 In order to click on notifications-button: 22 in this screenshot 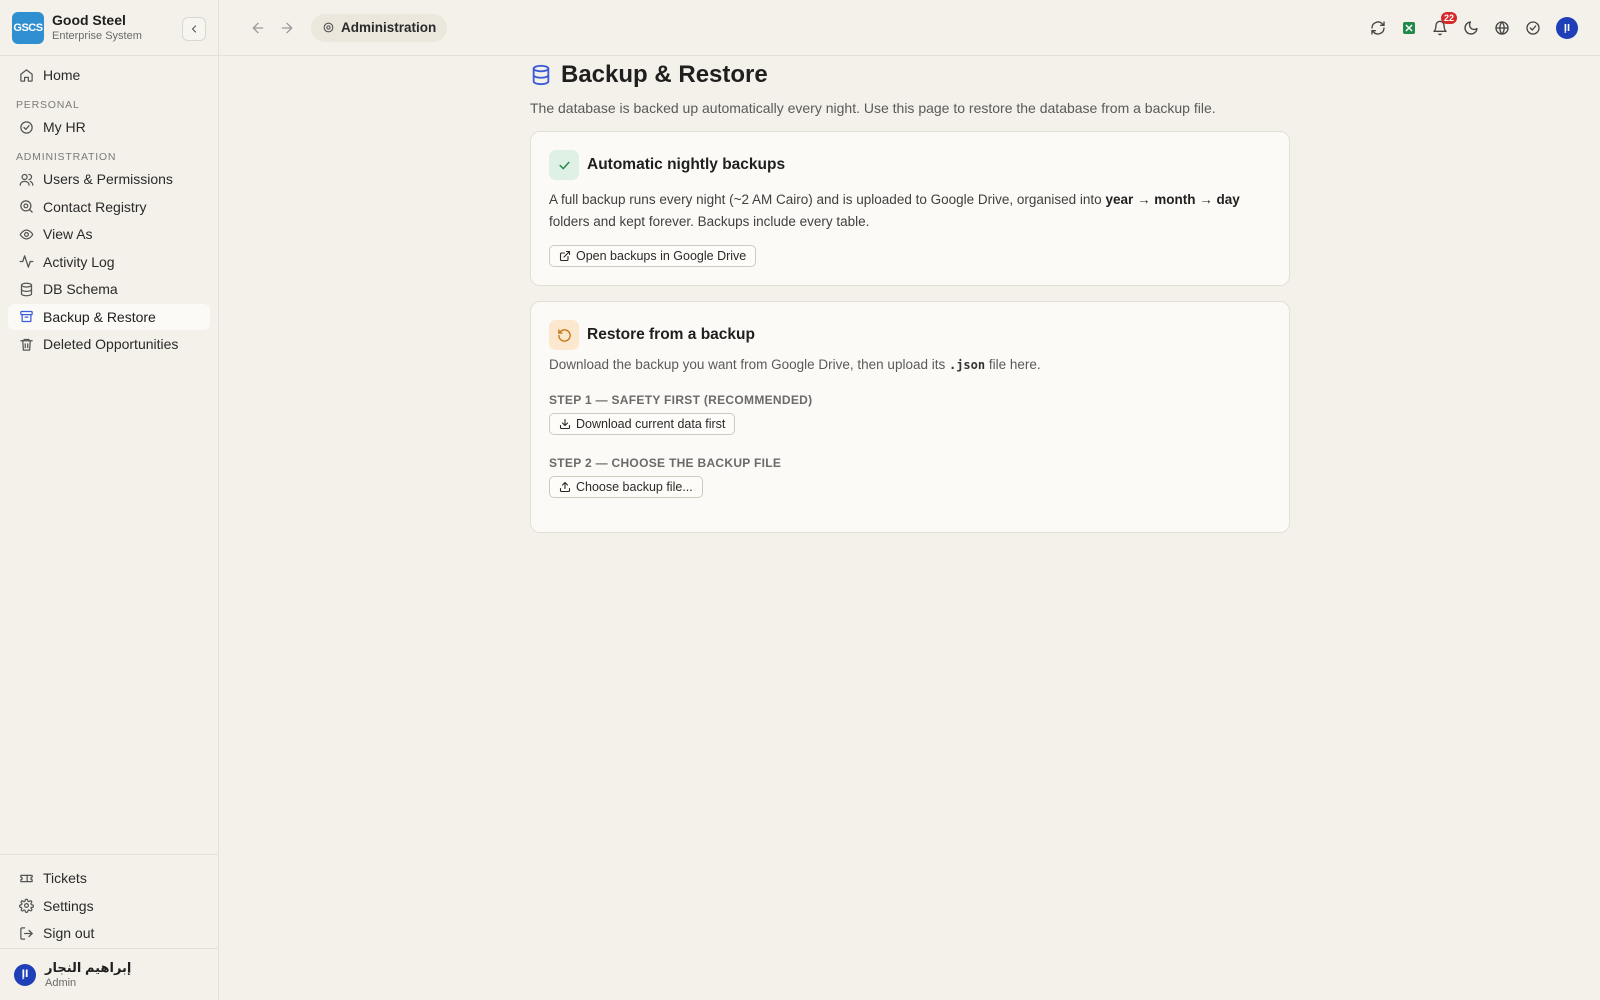, I will do `click(1441, 27)`.